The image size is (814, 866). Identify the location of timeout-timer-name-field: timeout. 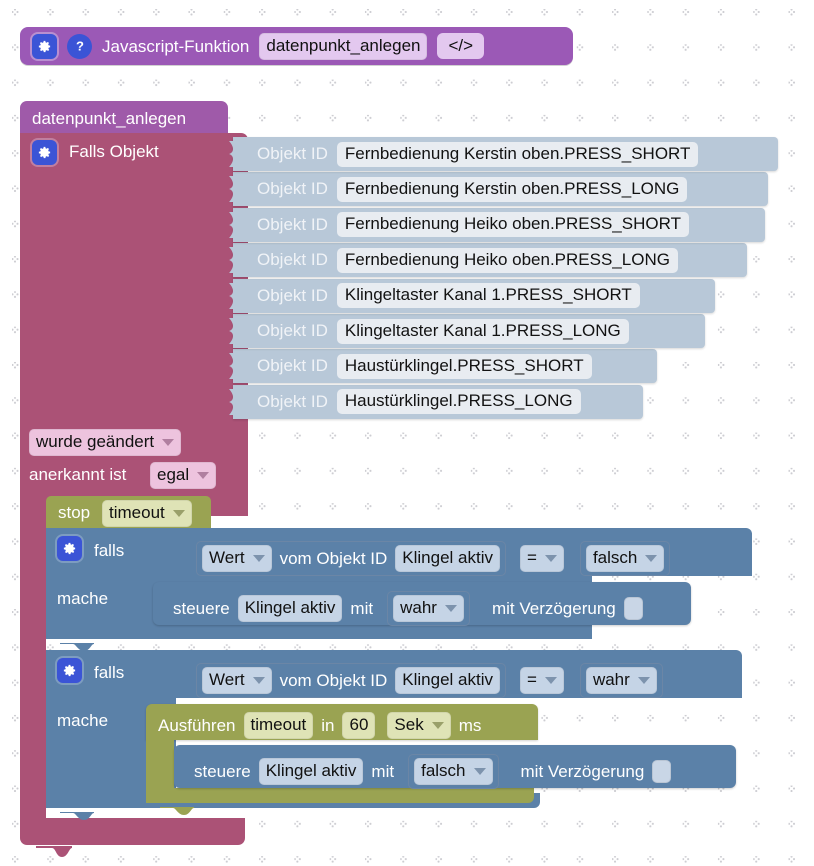
(278, 725).